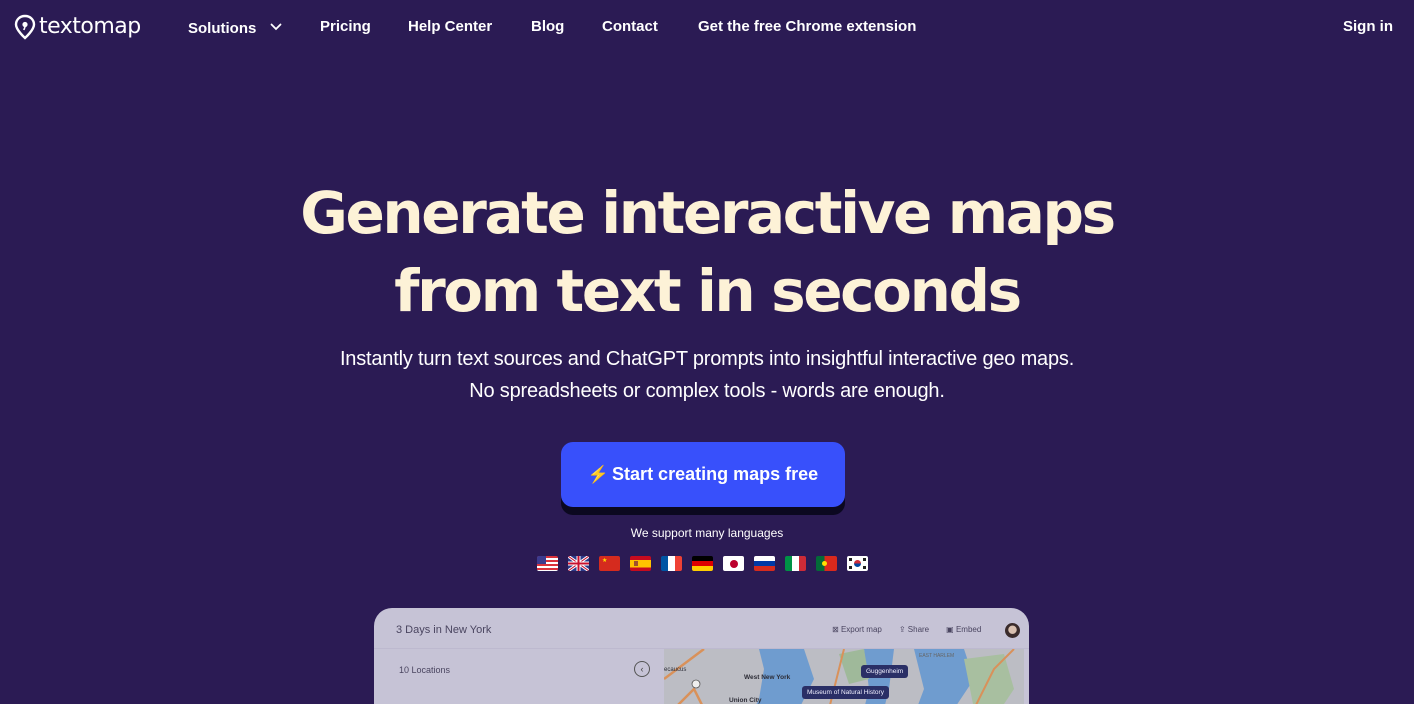  I want to click on embed-label: Embed, so click(968, 629).